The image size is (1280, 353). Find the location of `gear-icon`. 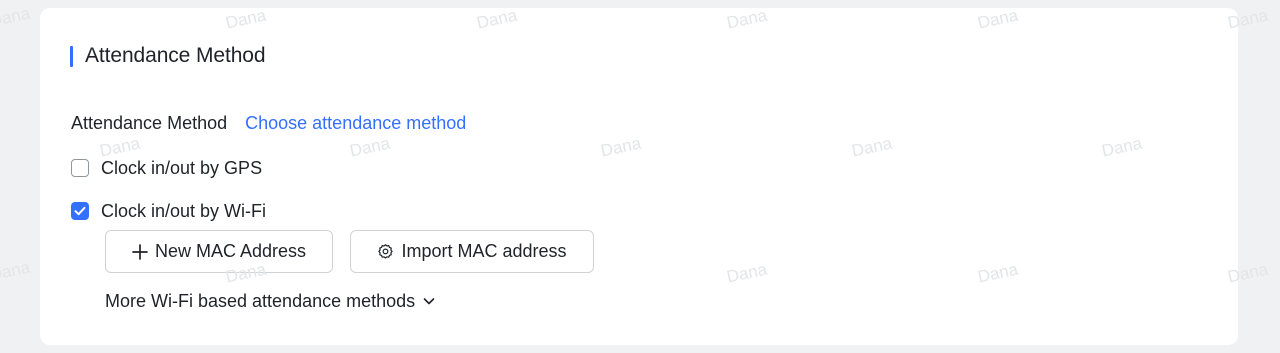

gear-icon is located at coordinates (385, 251).